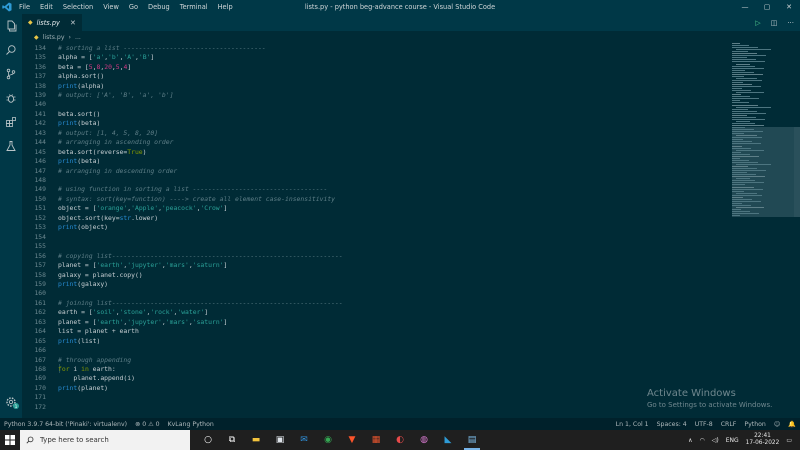  Describe the element at coordinates (372, 340) in the screenshot. I see `code-line: 165 print(list)` at that location.